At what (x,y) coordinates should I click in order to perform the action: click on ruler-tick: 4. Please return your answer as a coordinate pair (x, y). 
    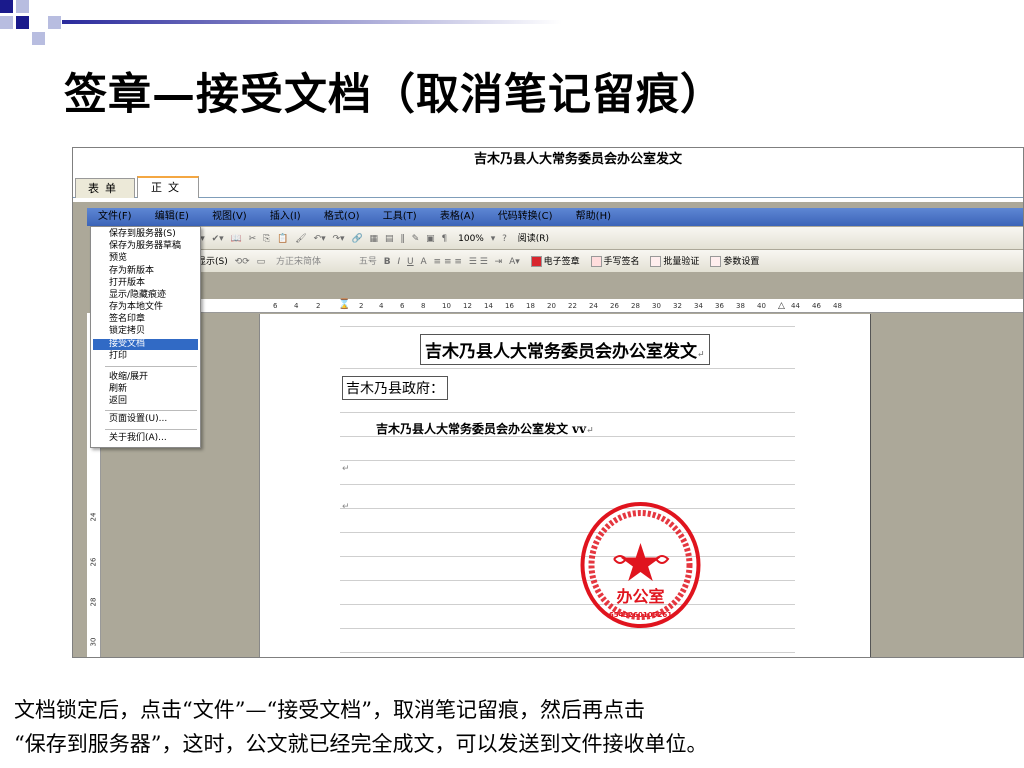
    Looking at the image, I should click on (296, 306).